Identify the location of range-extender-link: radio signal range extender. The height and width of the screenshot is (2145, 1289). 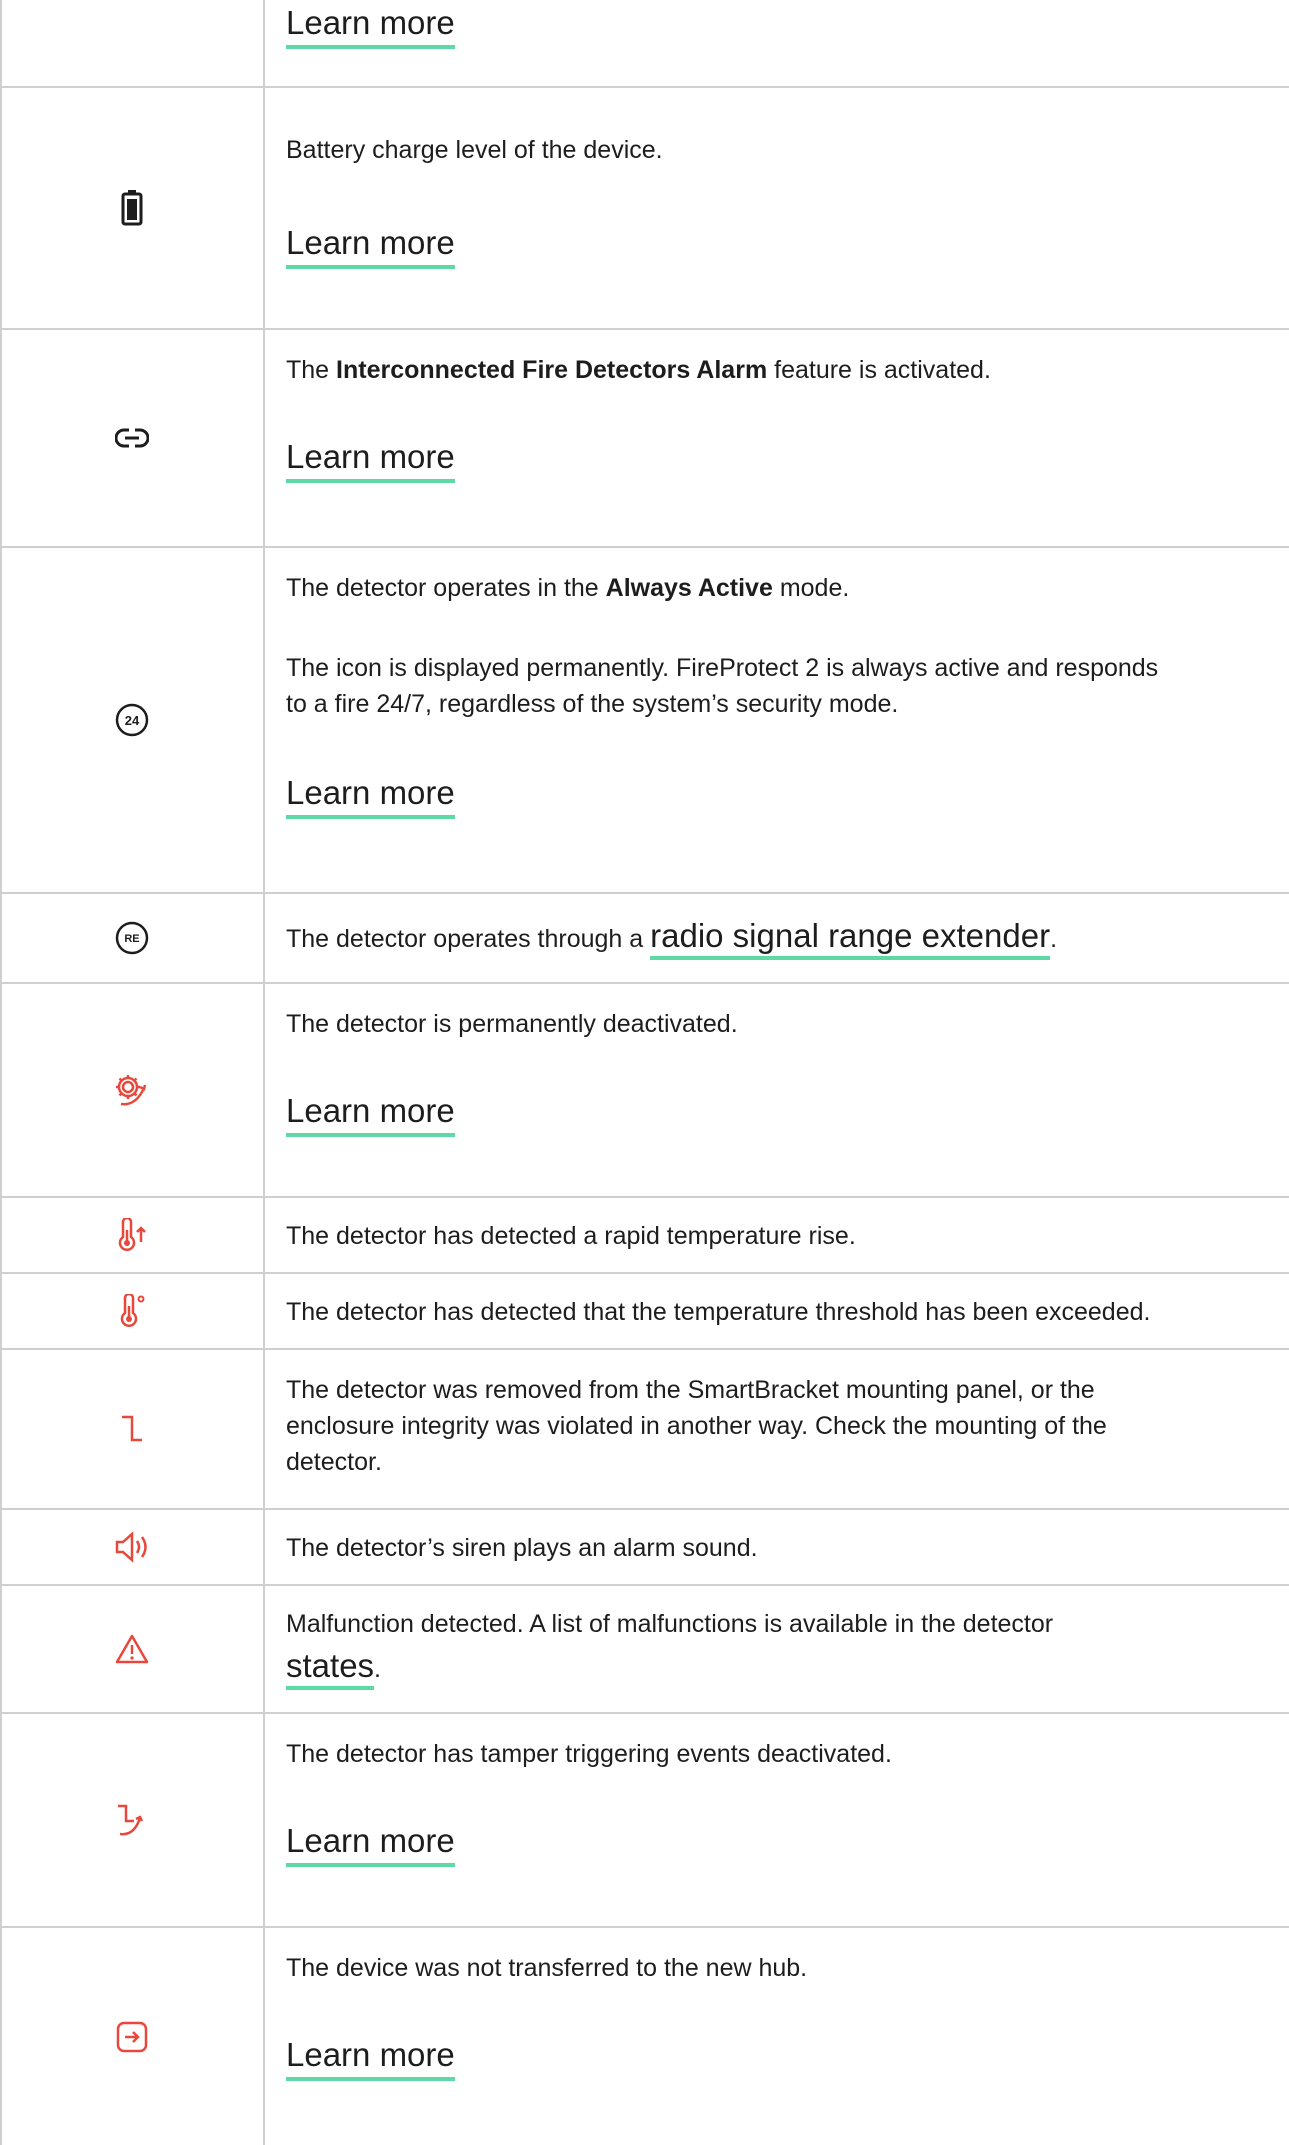
(850, 938).